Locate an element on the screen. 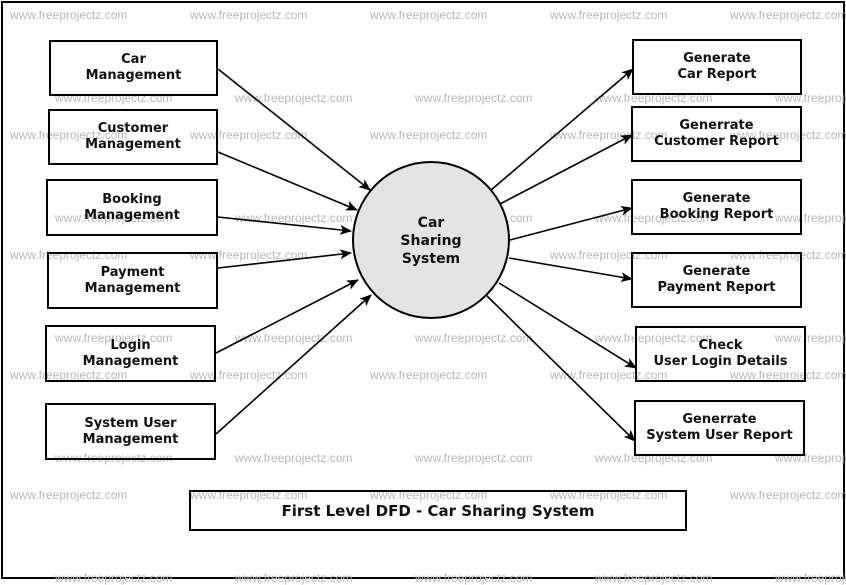 This screenshot has height=585, width=846. diagram-title: First Level DFD - Car Sharing System is located at coordinates (438, 510).